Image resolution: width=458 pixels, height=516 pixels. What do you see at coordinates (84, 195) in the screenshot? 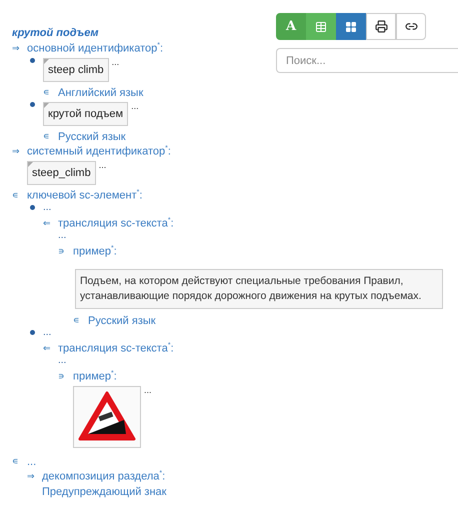
I see `relation-label: ключевой sc-элемент$^{*}$:` at bounding box center [84, 195].